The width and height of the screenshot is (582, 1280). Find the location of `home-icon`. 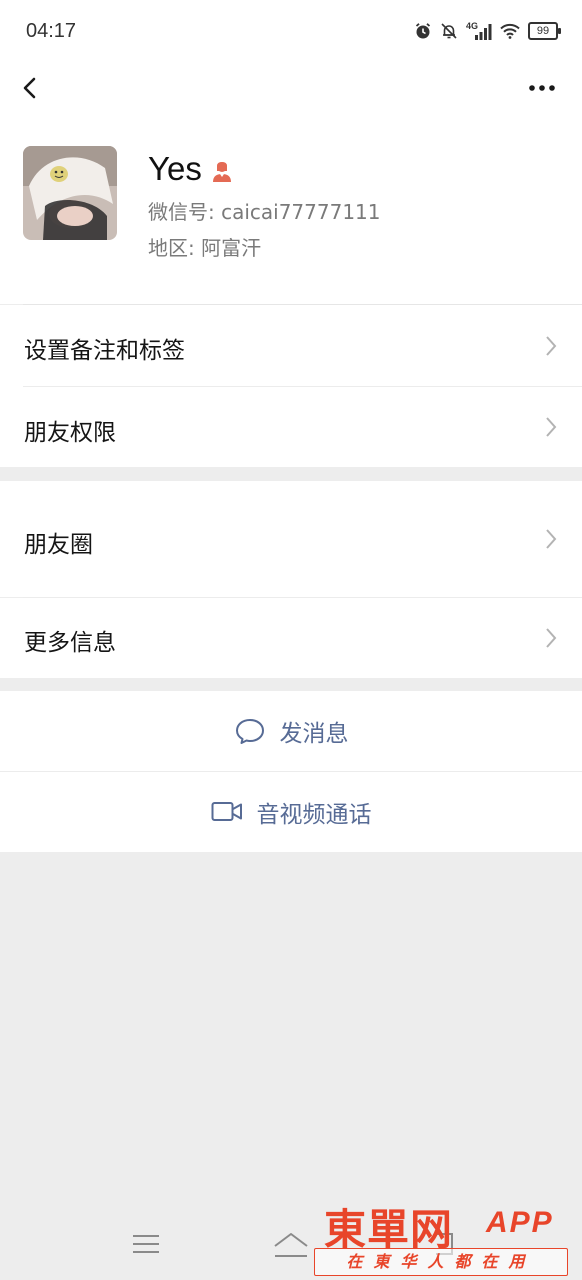

home-icon is located at coordinates (291, 1245).